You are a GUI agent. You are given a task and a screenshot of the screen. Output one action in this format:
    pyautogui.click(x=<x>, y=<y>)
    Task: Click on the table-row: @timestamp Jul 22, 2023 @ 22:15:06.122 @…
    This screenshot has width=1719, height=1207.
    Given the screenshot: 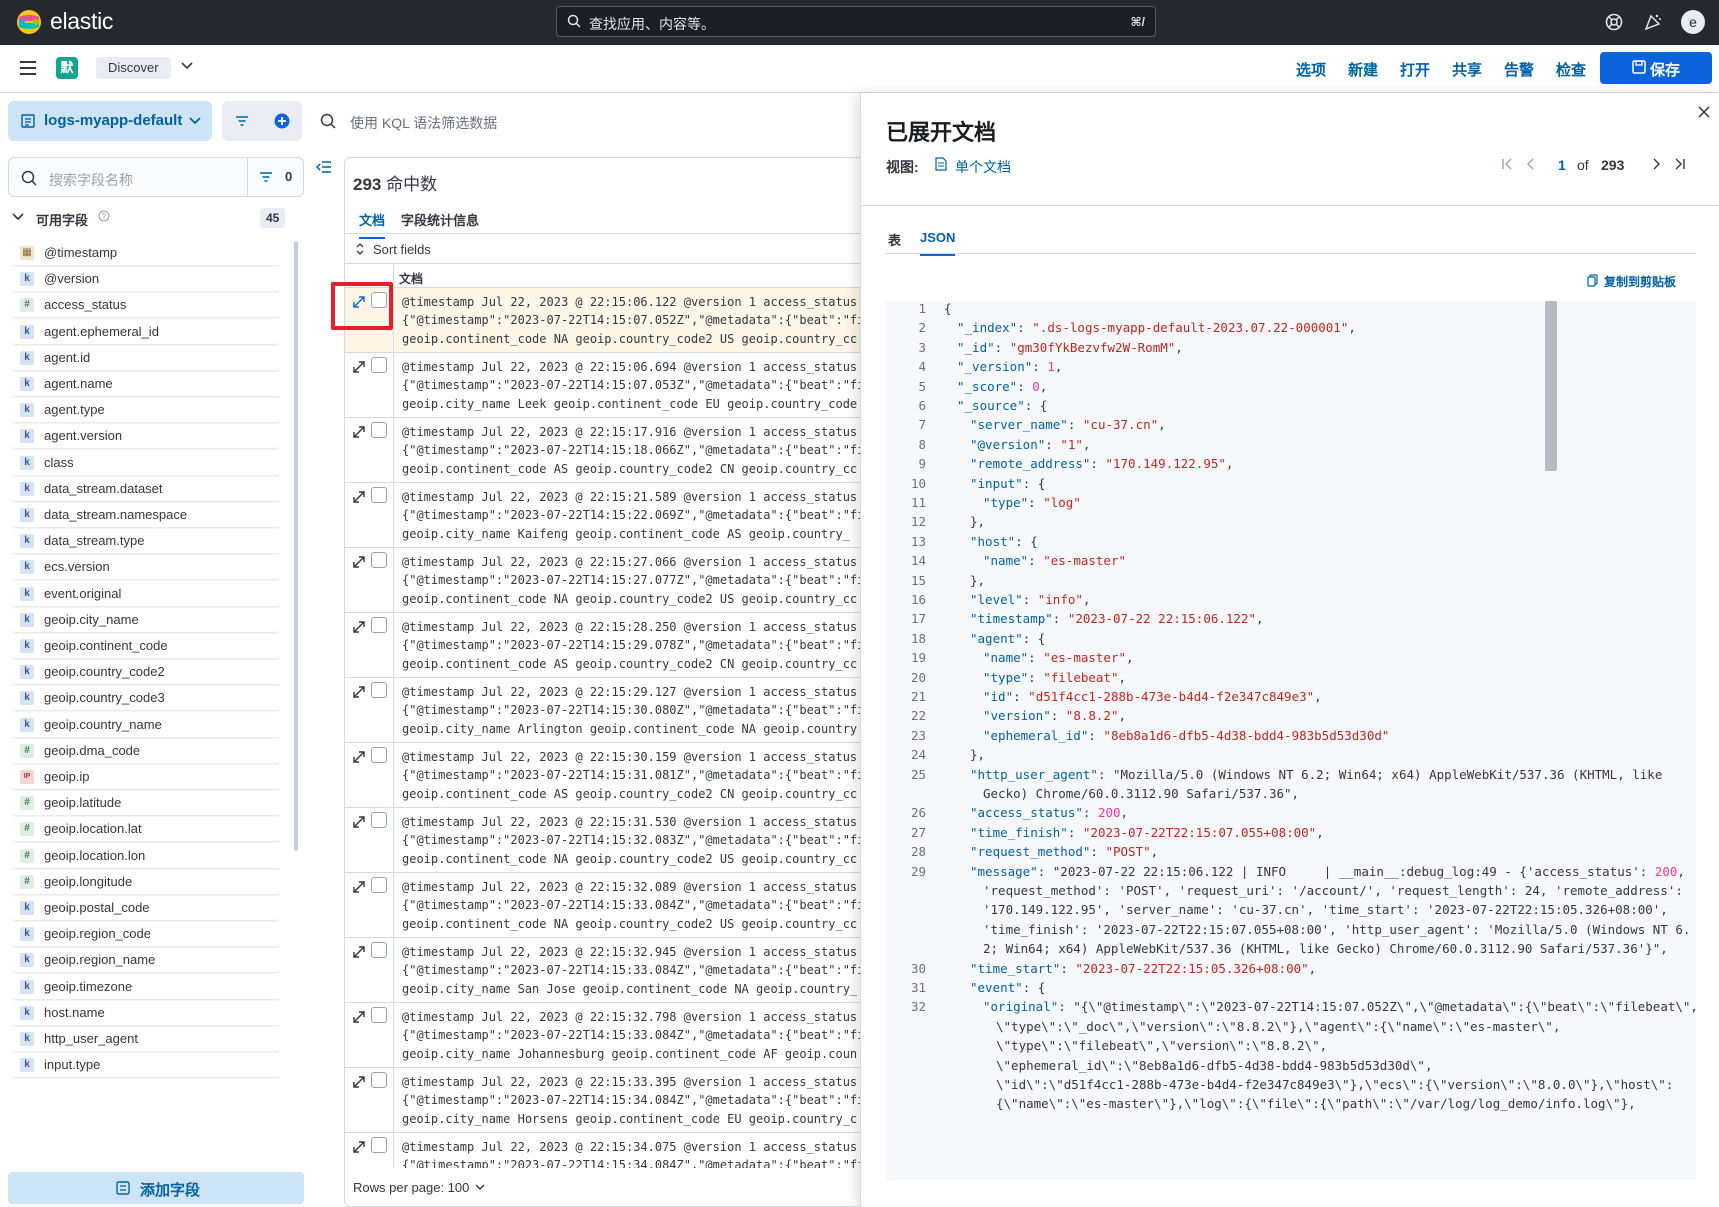 What is the action you would take?
    pyautogui.click(x=604, y=320)
    